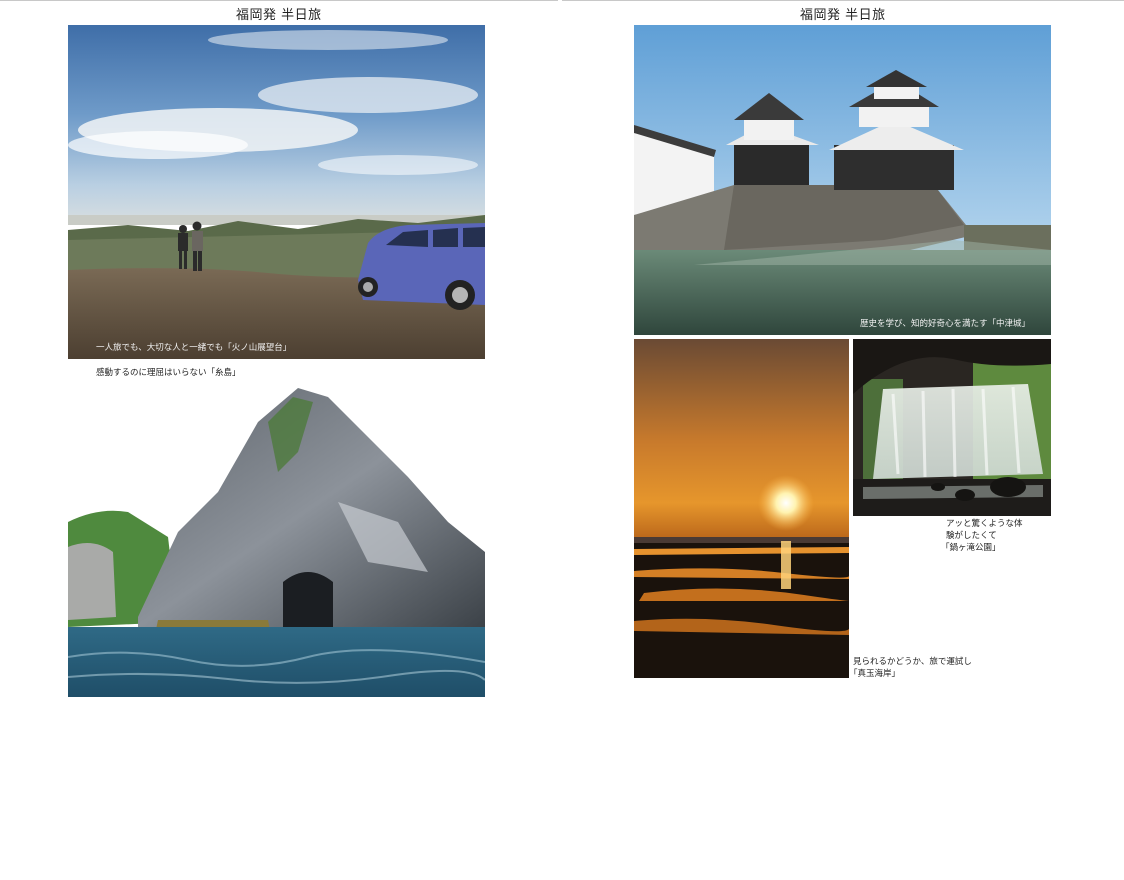 This screenshot has height=880, width=1124. Describe the element at coordinates (971, 548) in the screenshot. I see `waterfall-caption-line-3: 「鍋ヶ滝公園」` at that location.